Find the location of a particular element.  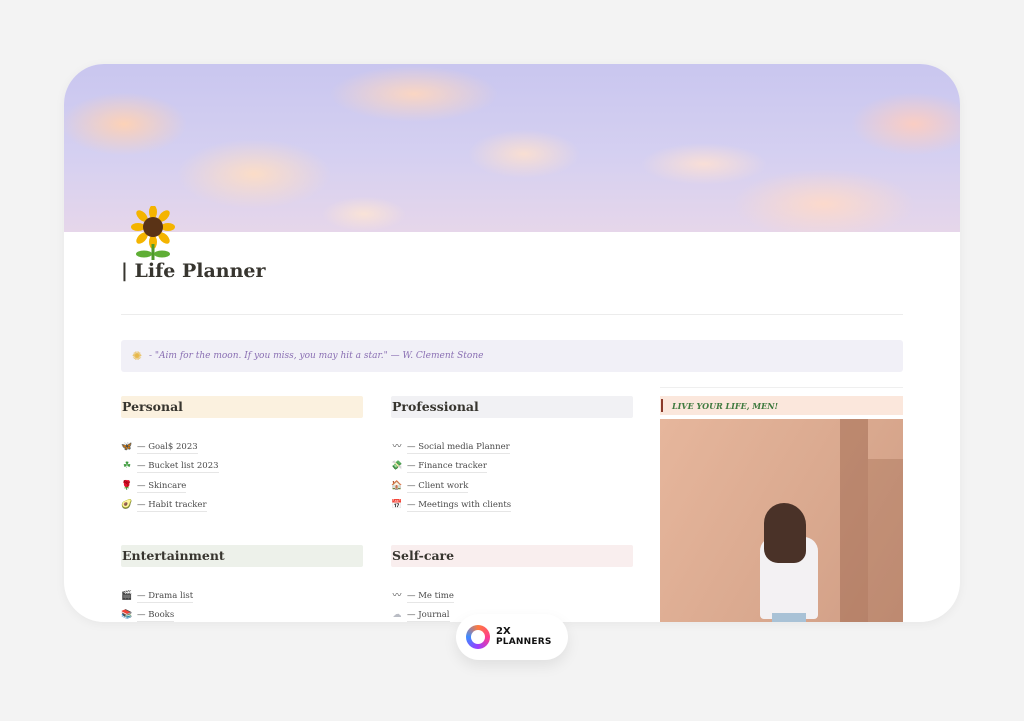

money-icon: 💸 is located at coordinates (397, 466).